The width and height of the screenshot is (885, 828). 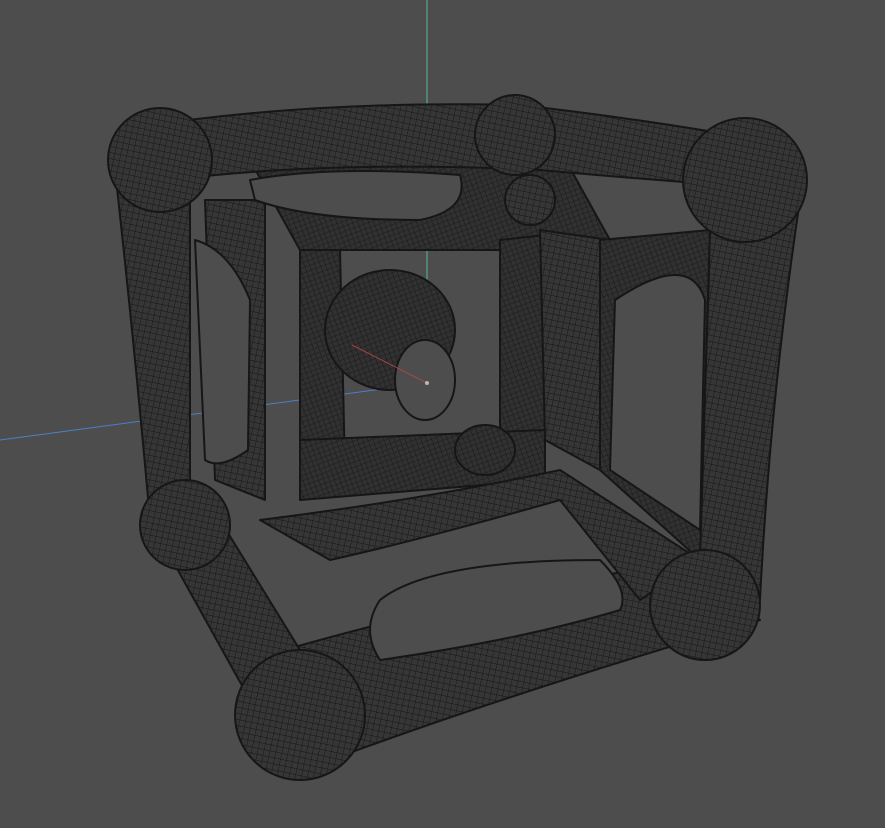 I want to click on origin-marker, so click(x=427, y=383).